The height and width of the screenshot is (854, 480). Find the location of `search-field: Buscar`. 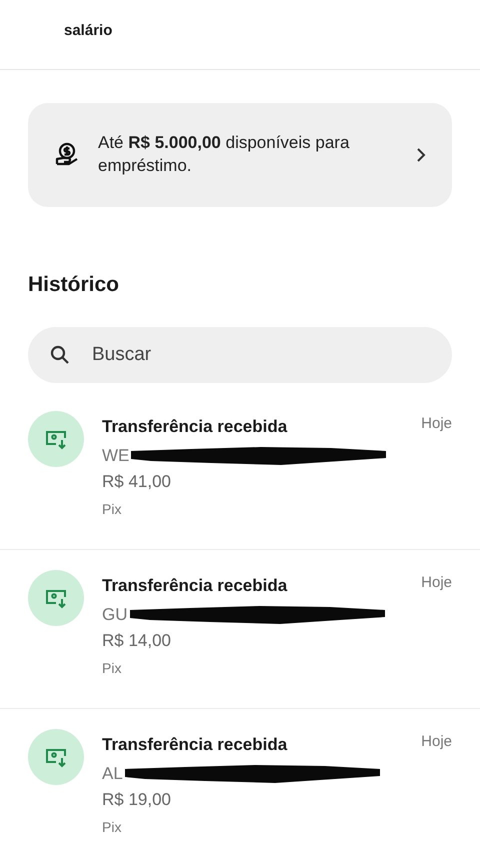

search-field: Buscar is located at coordinates (240, 354).